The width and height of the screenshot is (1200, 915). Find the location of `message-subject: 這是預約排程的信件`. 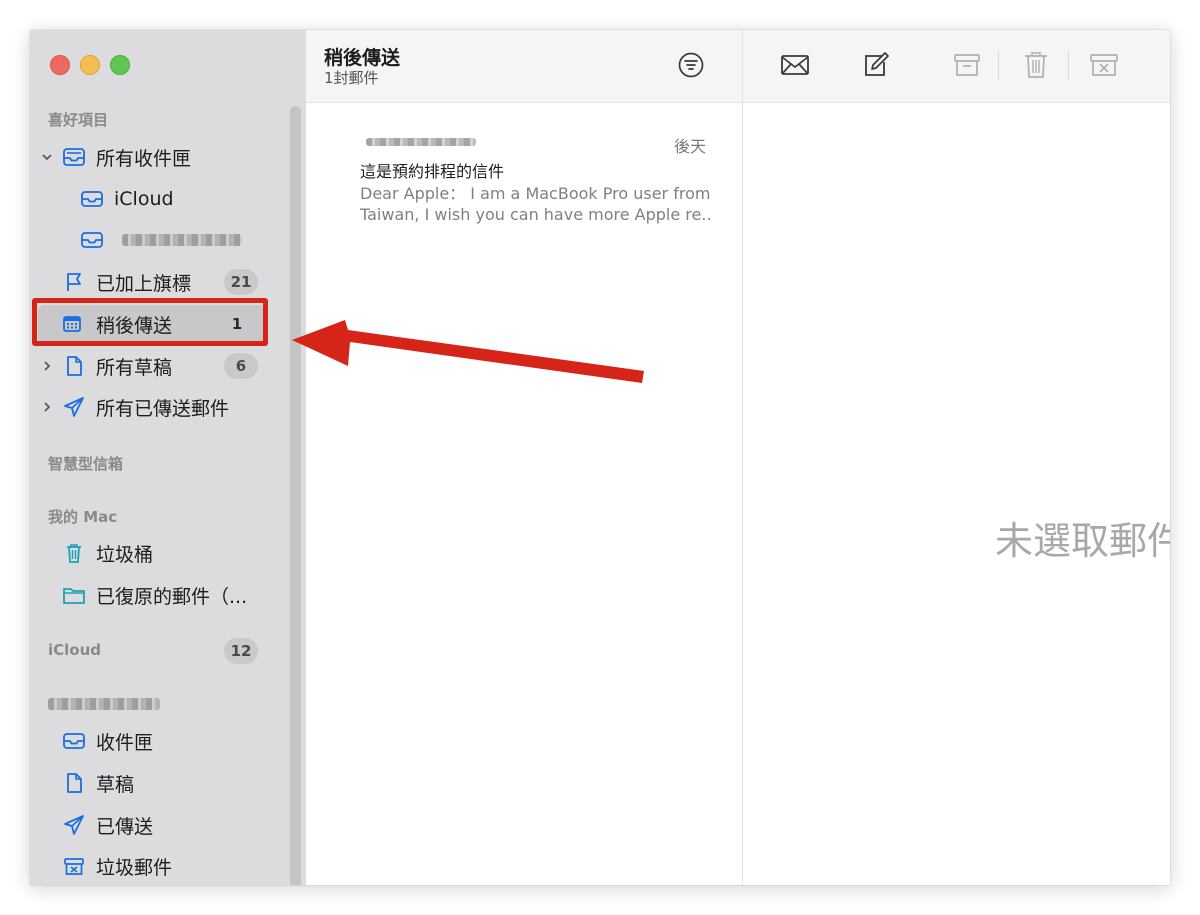

message-subject: 這是預約排程的信件 is located at coordinates (432, 171).